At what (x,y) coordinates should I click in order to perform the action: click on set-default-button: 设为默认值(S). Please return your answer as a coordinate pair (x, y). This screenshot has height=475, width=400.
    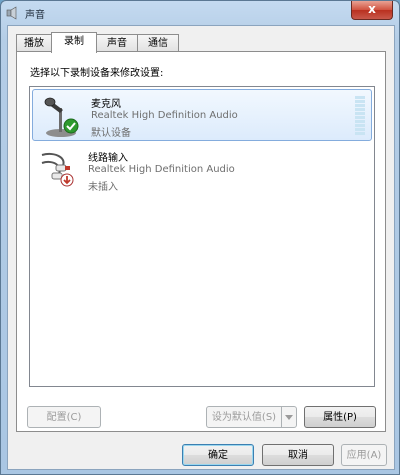
    Looking at the image, I should click on (244, 417).